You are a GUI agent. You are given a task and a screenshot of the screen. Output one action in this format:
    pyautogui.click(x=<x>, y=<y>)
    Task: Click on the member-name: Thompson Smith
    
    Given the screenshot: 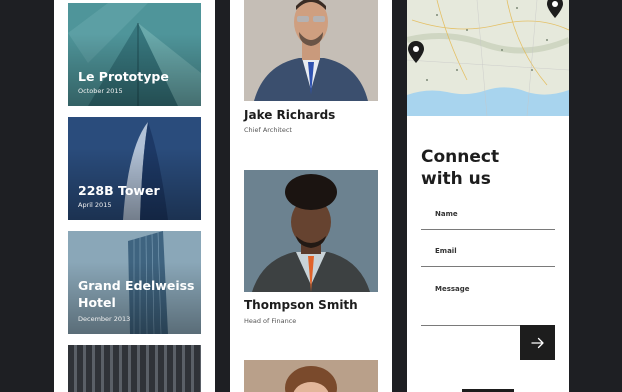 What is the action you would take?
    pyautogui.click(x=301, y=305)
    